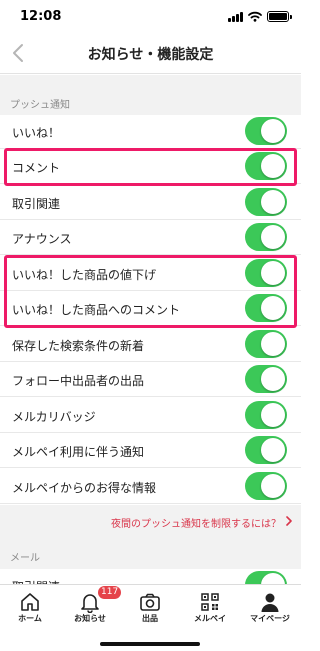  Describe the element at coordinates (96, 310) in the screenshot. I see `setting-label: いいね！した商品へのコメント` at that location.